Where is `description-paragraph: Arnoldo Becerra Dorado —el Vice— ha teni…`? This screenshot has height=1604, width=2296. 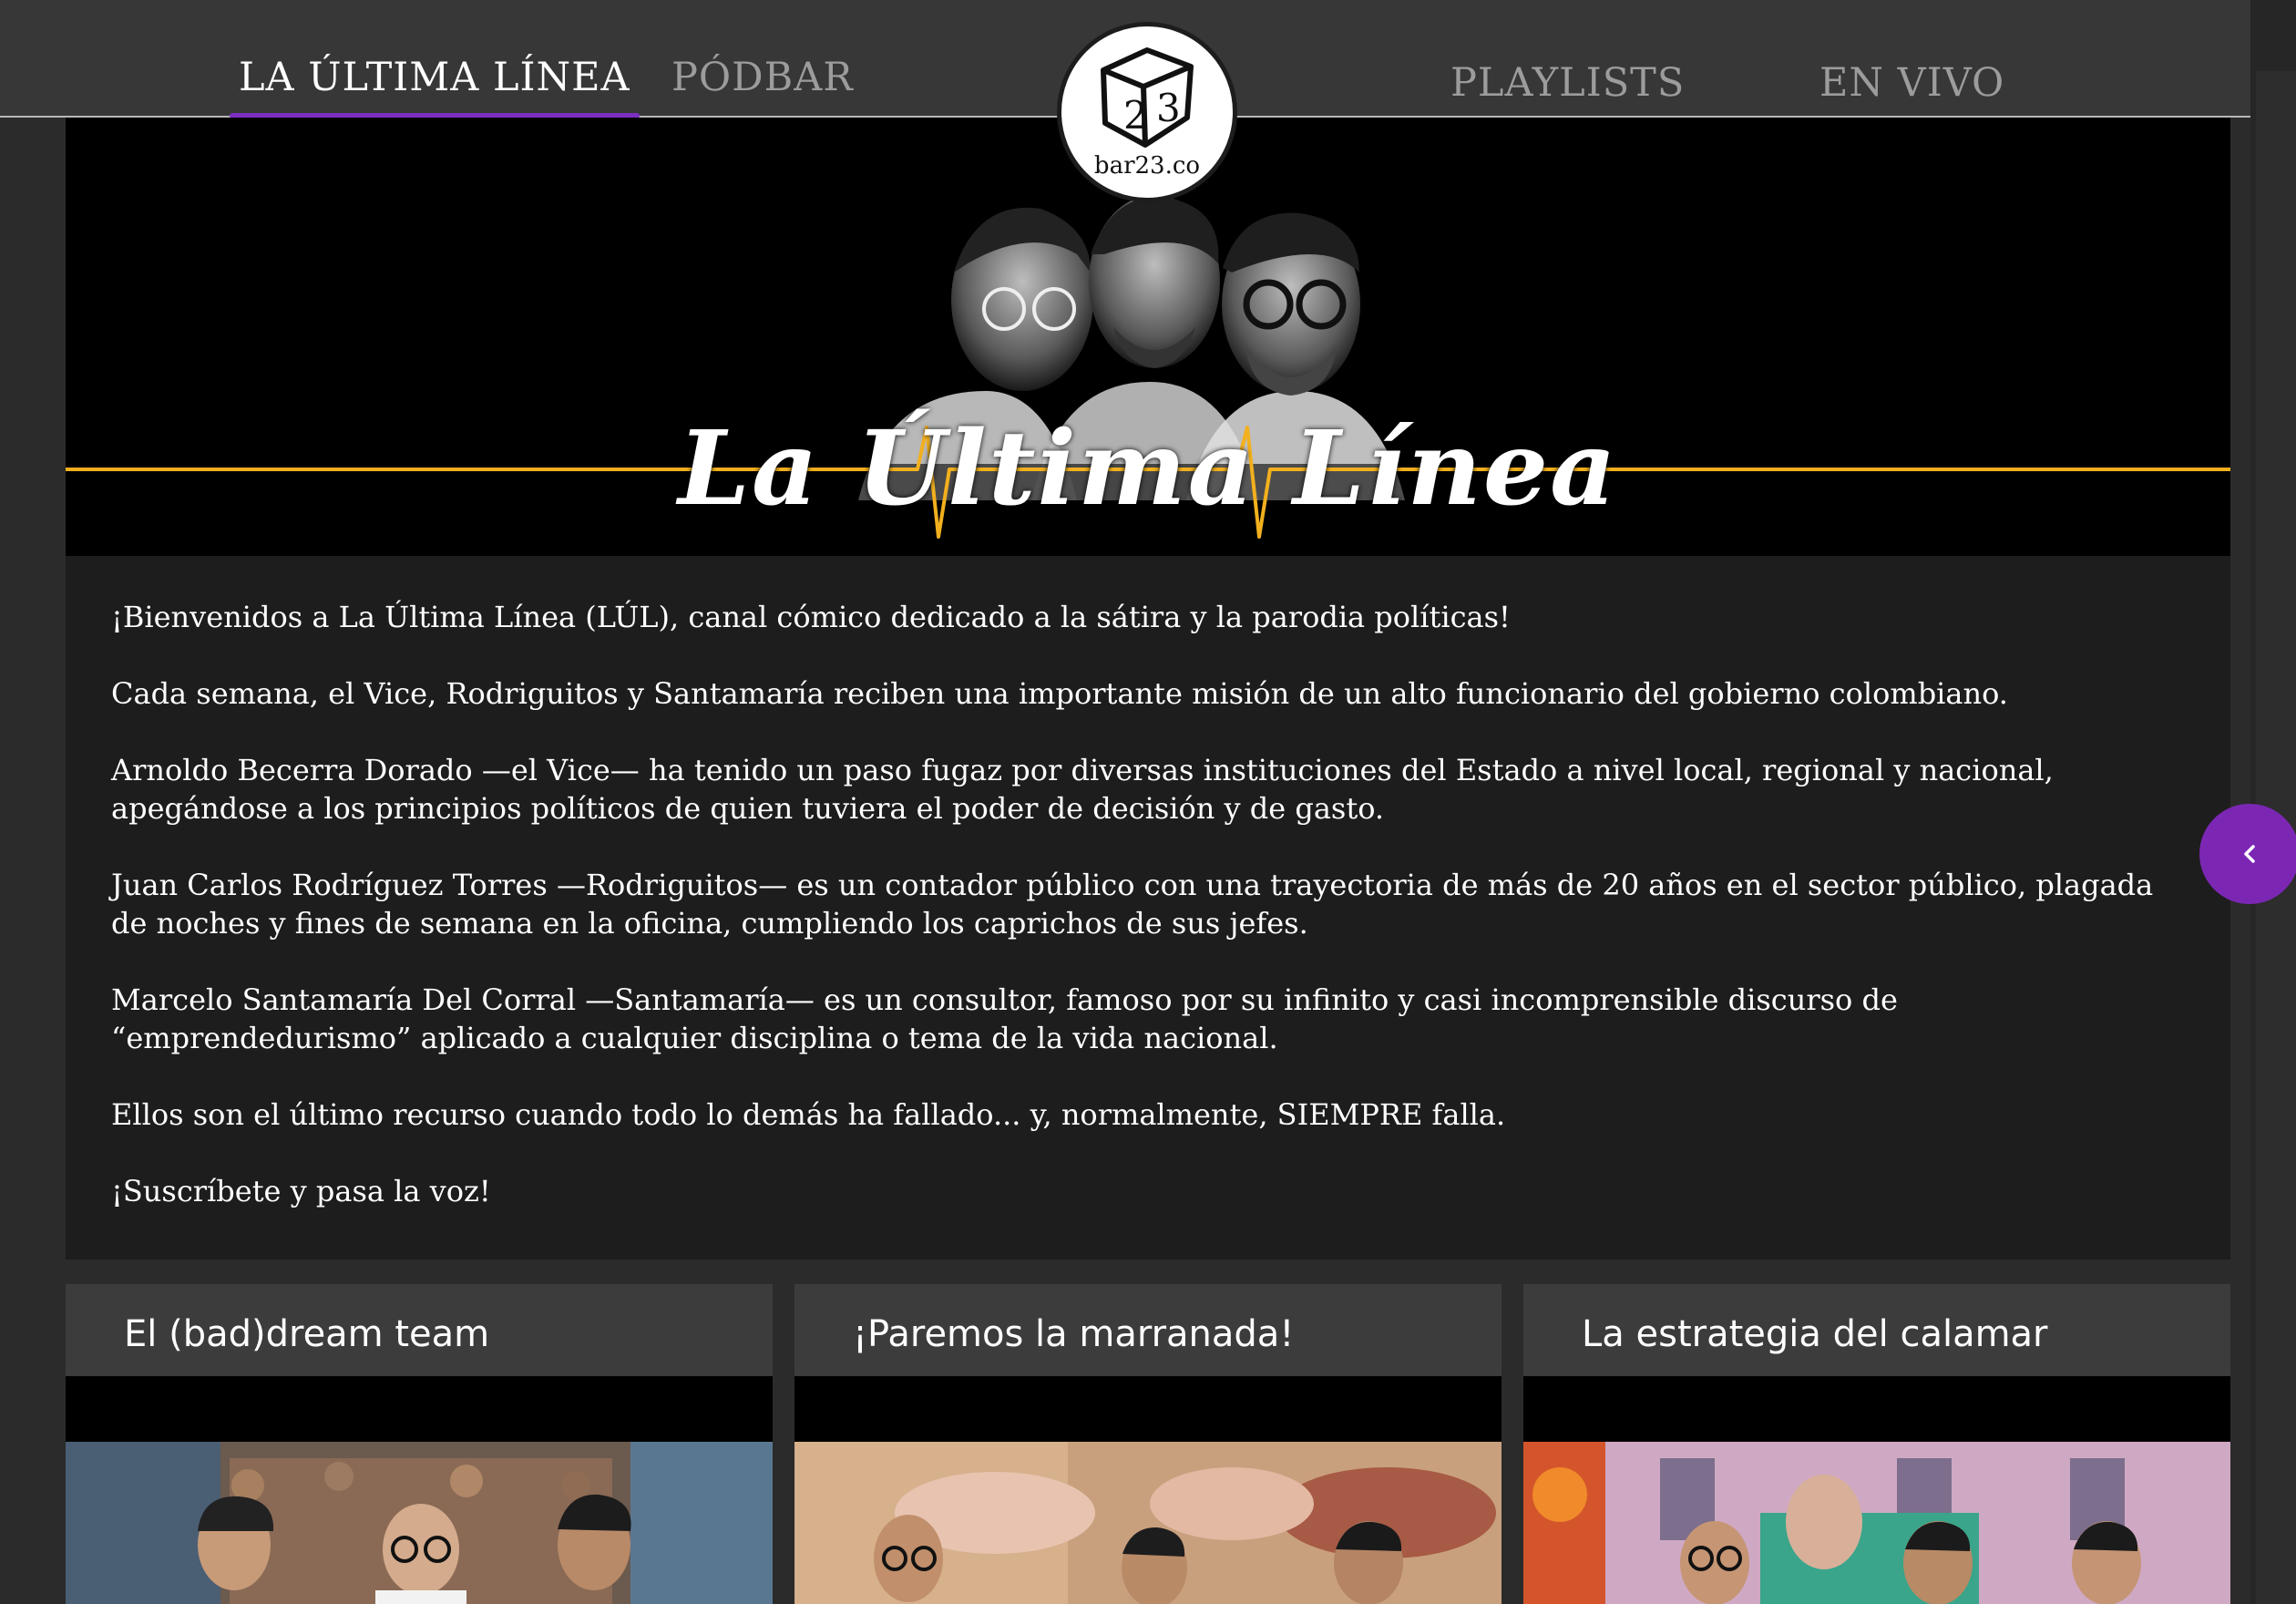
description-paragraph: Arnoldo Becerra Dorado —el Vice— ha teni… is located at coordinates (1082, 790).